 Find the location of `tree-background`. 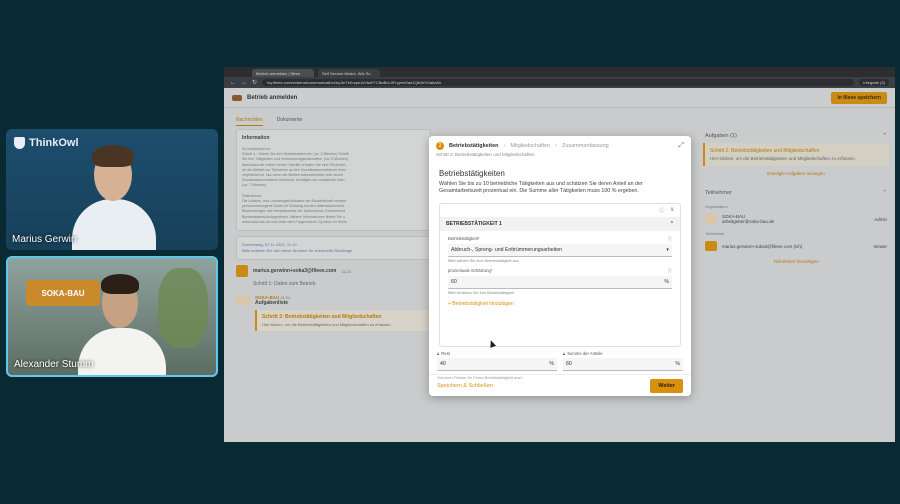

tree-background is located at coordinates (183, 308).